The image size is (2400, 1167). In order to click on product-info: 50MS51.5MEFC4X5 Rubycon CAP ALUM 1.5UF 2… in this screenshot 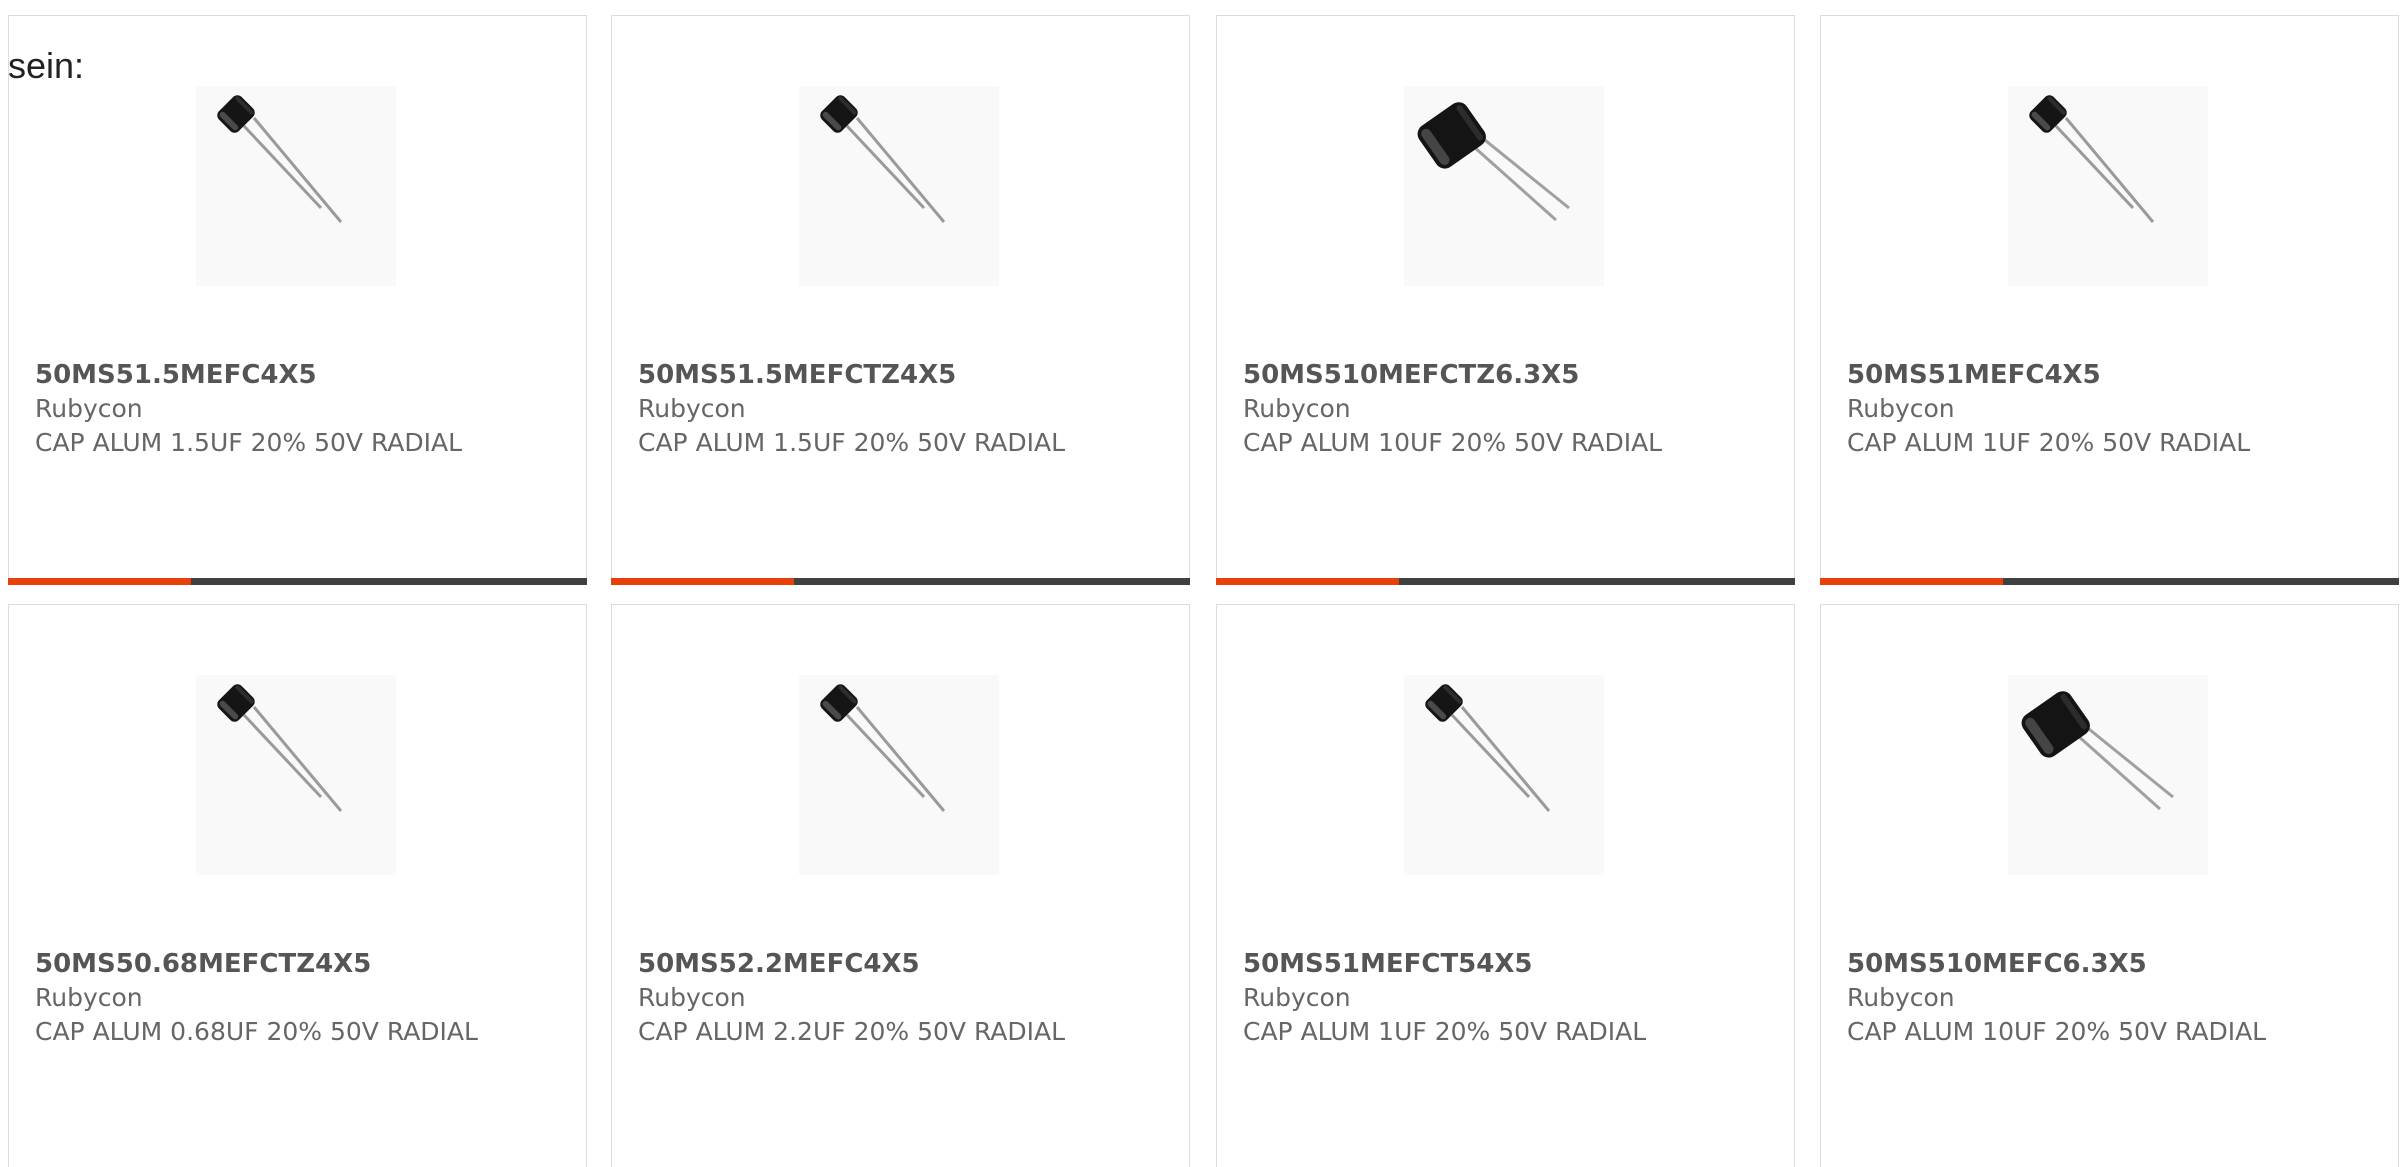, I will do `click(299, 409)`.